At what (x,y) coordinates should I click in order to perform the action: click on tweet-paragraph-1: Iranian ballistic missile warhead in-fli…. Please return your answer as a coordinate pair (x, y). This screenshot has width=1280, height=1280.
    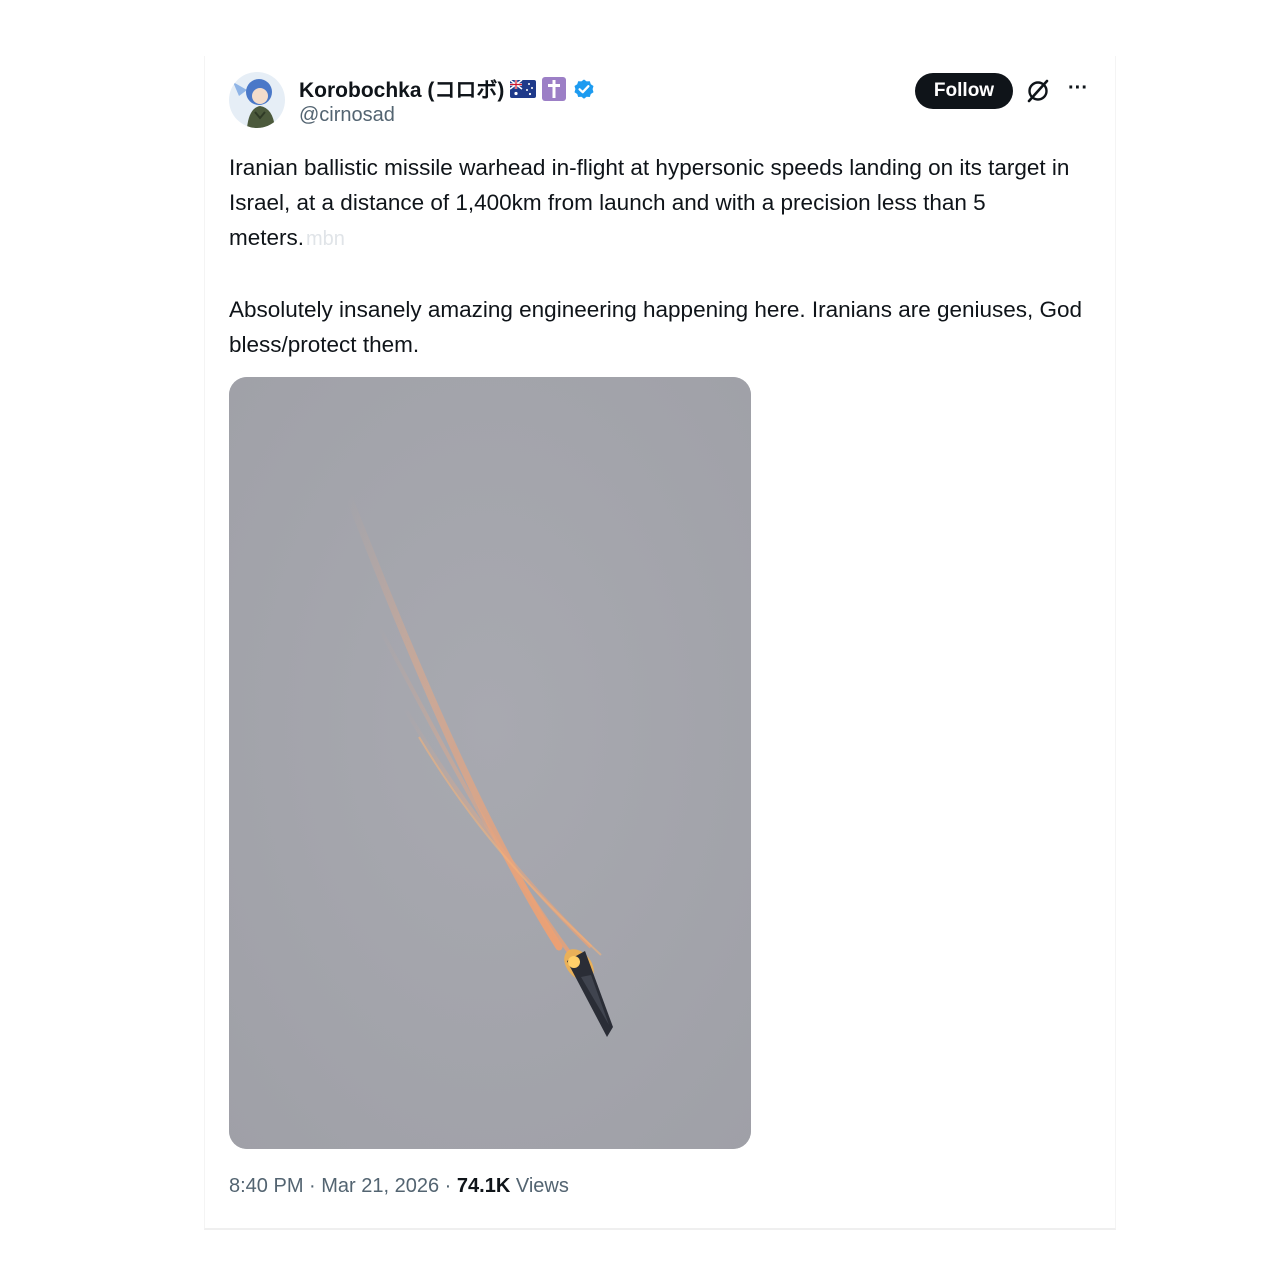
    Looking at the image, I should click on (659, 203).